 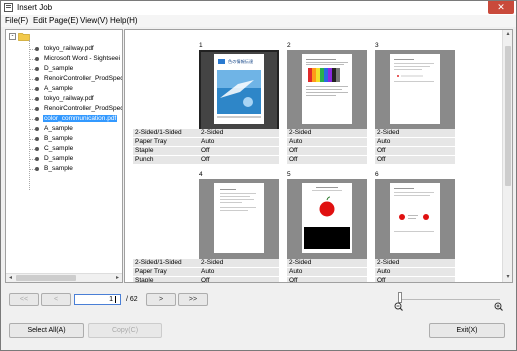 I want to click on first-page-button: <<, so click(x=24, y=299).